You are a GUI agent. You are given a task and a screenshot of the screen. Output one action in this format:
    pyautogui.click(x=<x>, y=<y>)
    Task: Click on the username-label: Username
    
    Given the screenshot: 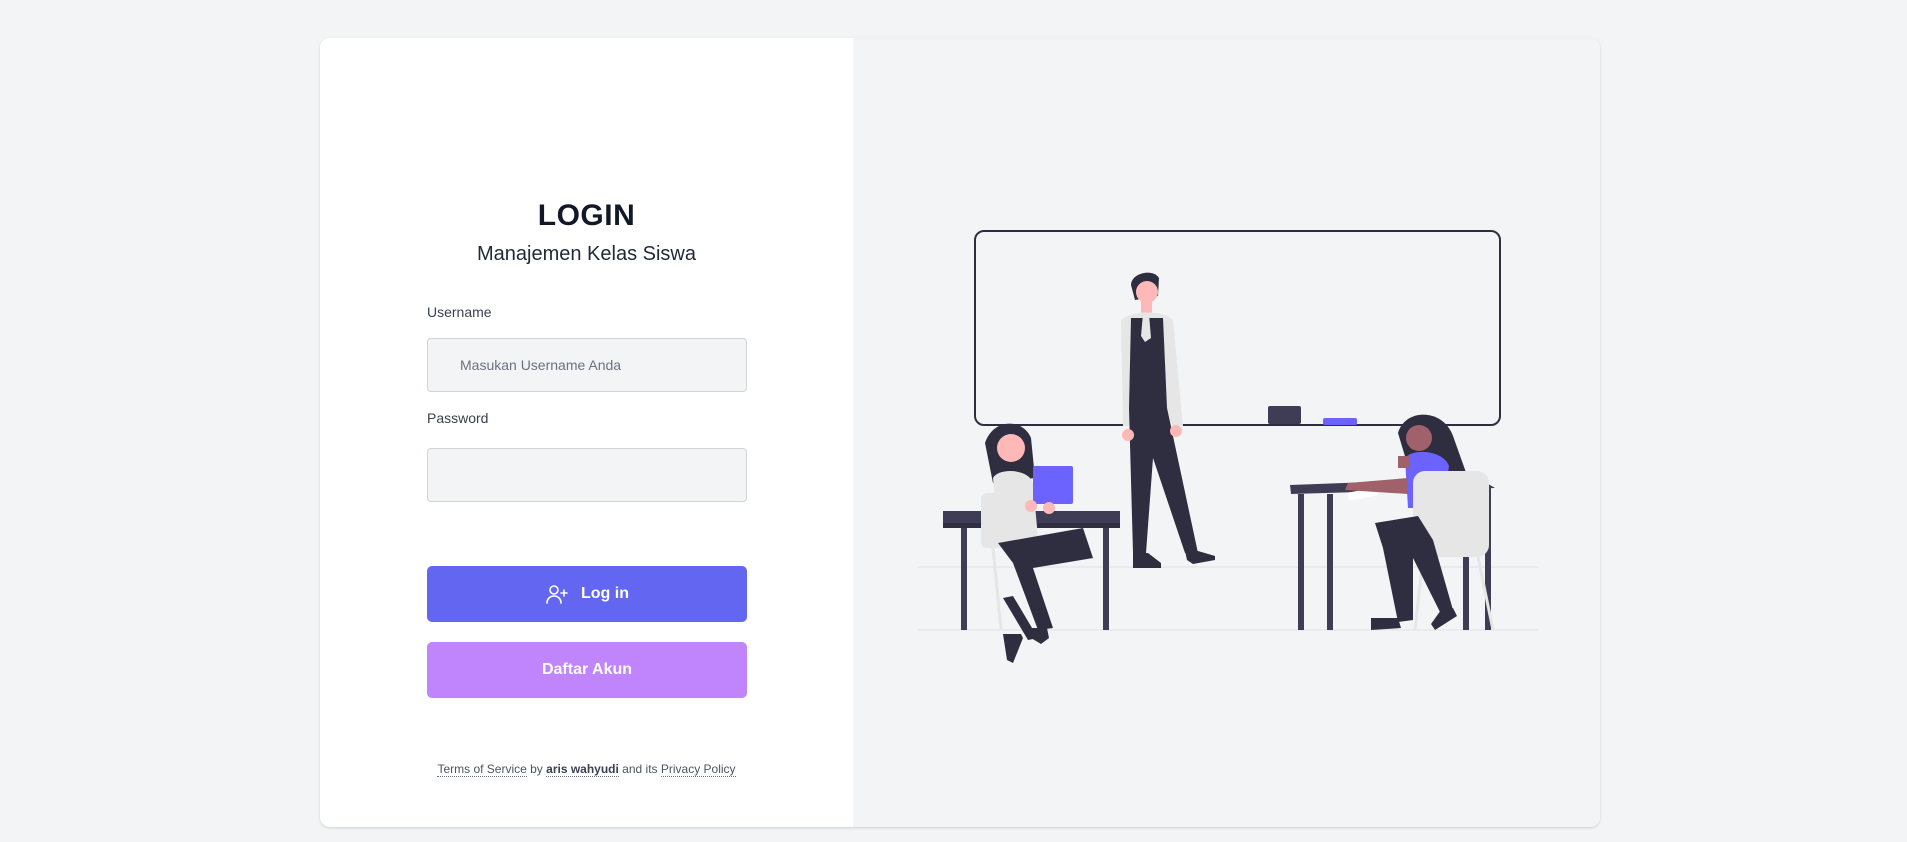 What is the action you would take?
    pyautogui.click(x=459, y=312)
    